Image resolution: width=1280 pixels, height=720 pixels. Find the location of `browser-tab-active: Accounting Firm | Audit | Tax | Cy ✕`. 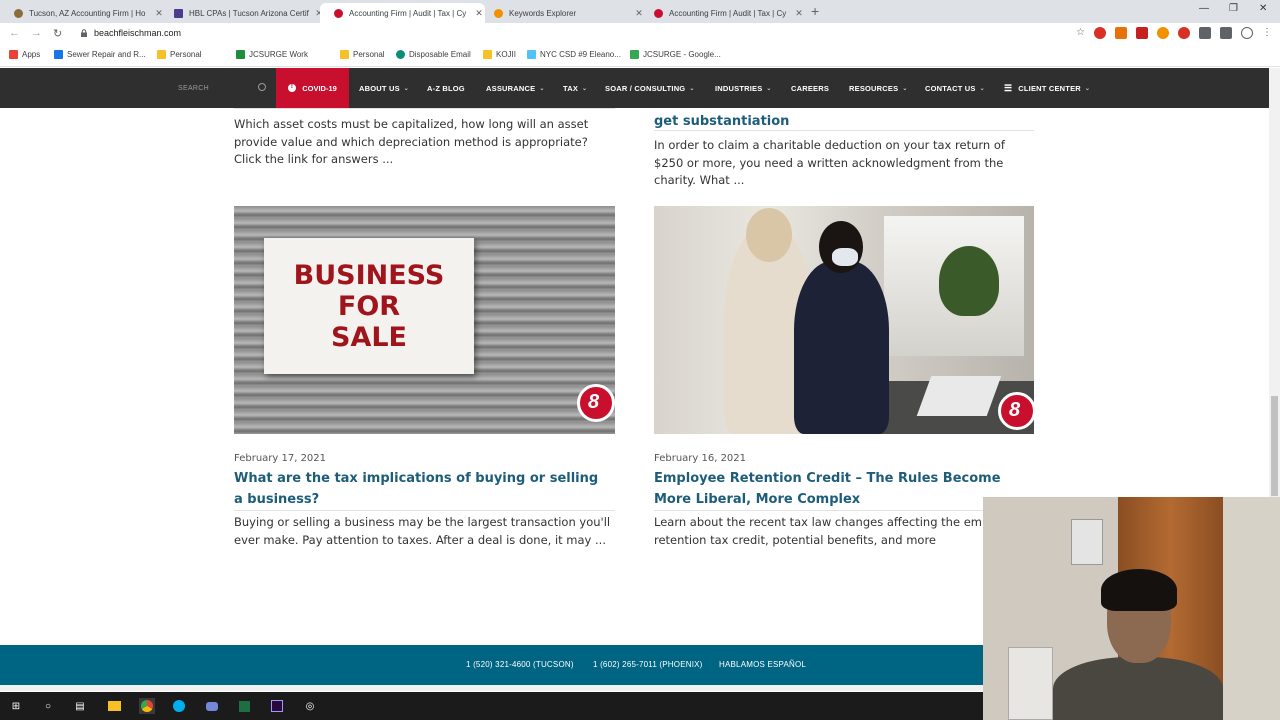

browser-tab-active: Accounting Firm | Audit | Tax | Cy ✕ is located at coordinates (402, 13).